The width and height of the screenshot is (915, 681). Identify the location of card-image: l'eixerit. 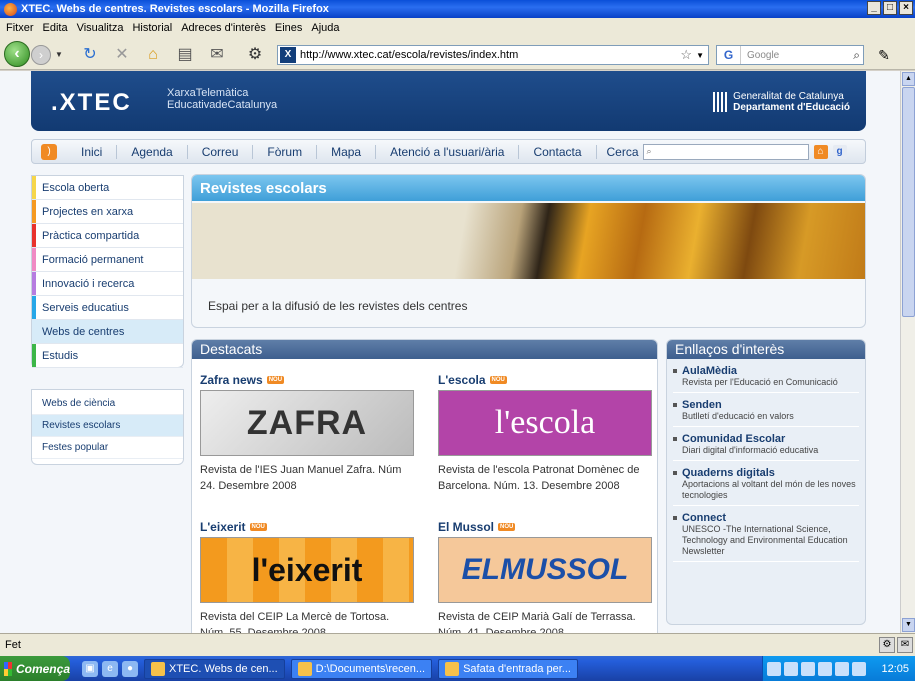
(307, 570).